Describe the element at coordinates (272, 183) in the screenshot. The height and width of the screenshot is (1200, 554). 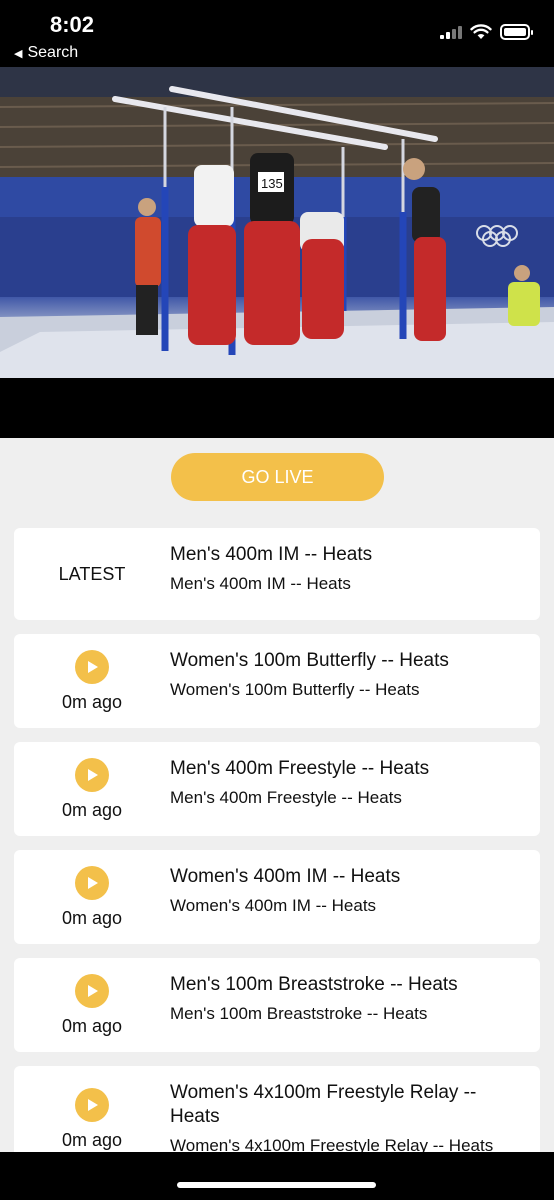
I see `svg-text: 135` at that location.